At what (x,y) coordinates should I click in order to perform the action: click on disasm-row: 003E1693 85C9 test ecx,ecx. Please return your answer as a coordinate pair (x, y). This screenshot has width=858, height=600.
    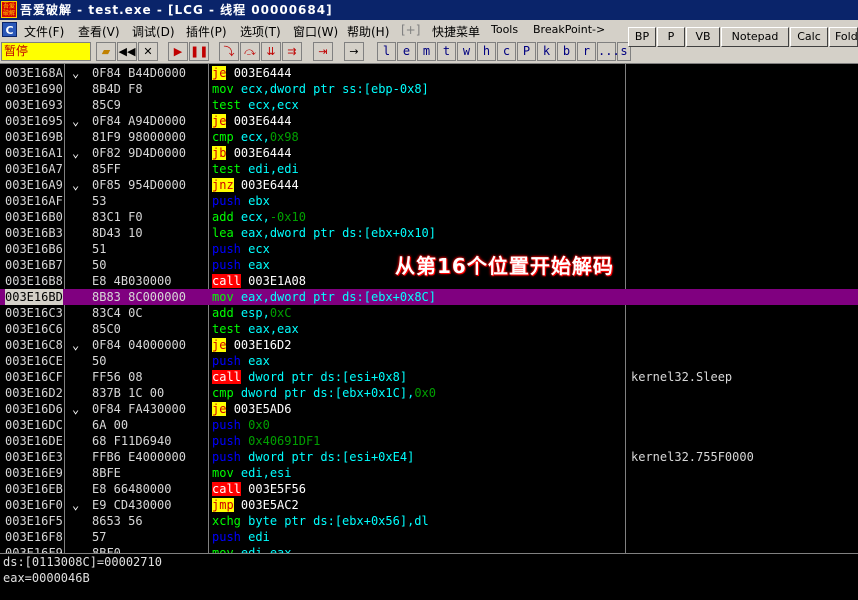
    Looking at the image, I should click on (429, 105).